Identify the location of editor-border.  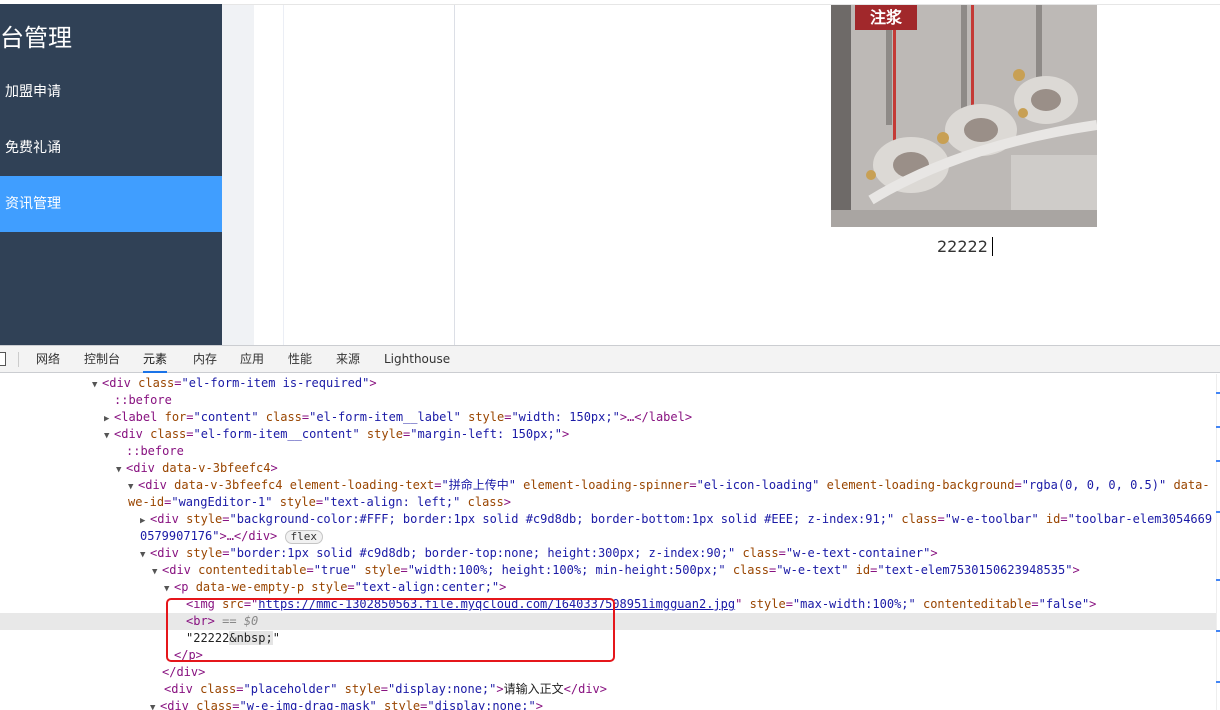
(454, 175).